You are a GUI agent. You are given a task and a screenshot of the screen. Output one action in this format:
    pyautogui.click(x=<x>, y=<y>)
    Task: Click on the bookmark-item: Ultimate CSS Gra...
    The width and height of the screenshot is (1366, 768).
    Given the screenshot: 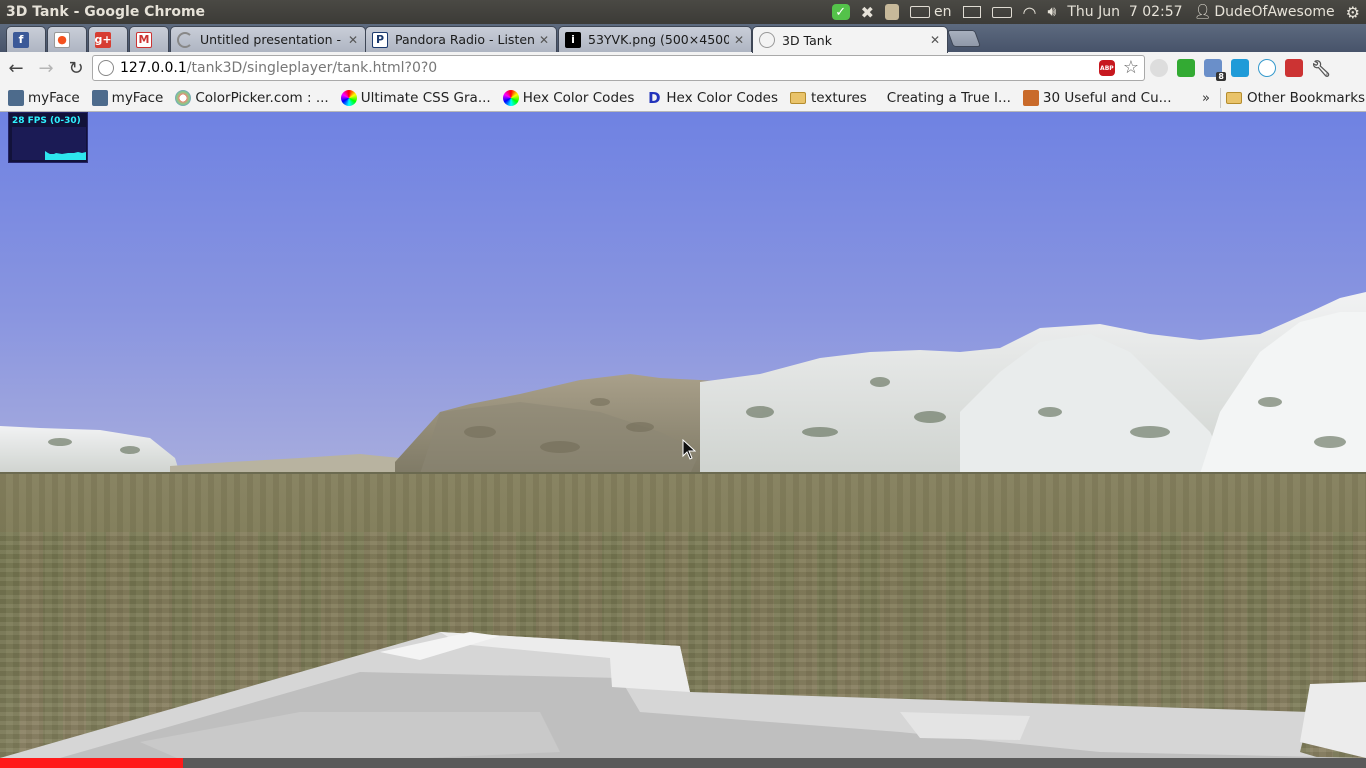 What is the action you would take?
    pyautogui.click(x=416, y=98)
    